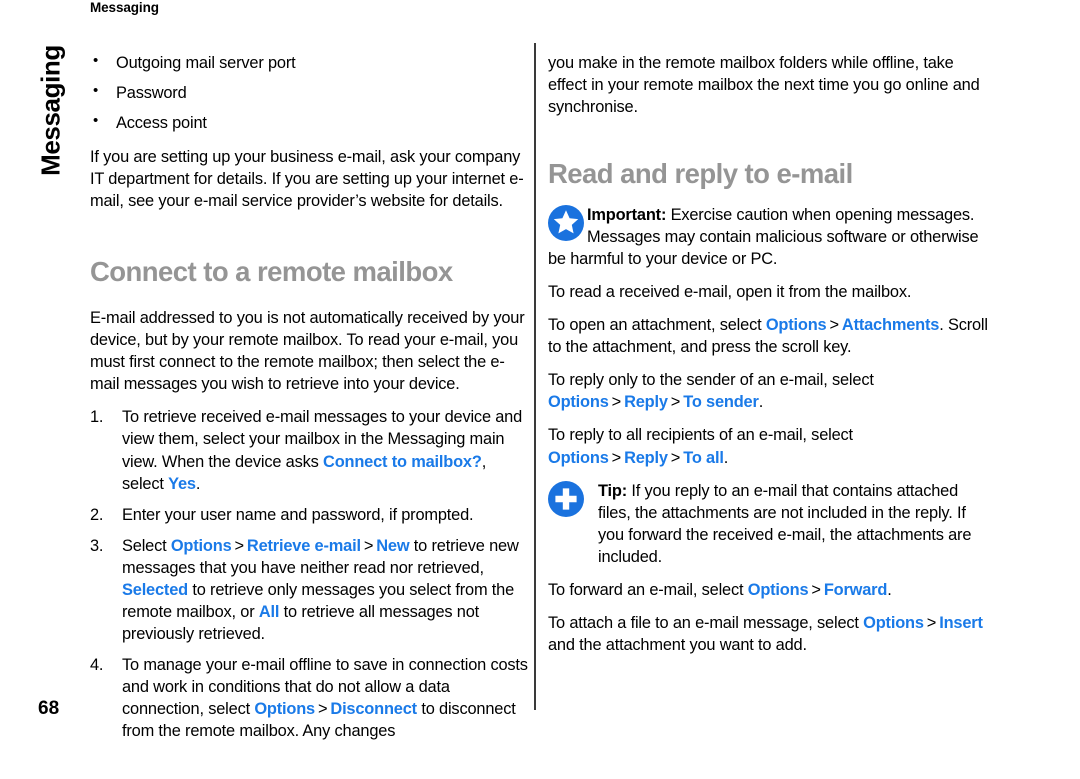  I want to click on ui-term: To sender, so click(721, 402).